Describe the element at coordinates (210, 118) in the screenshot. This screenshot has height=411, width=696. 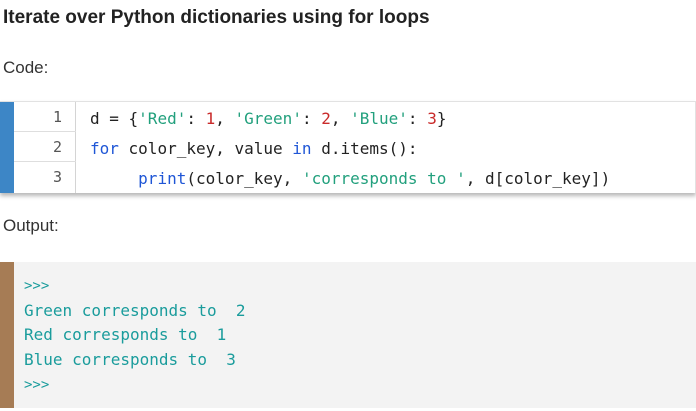
I see `code-token-num: 1` at that location.